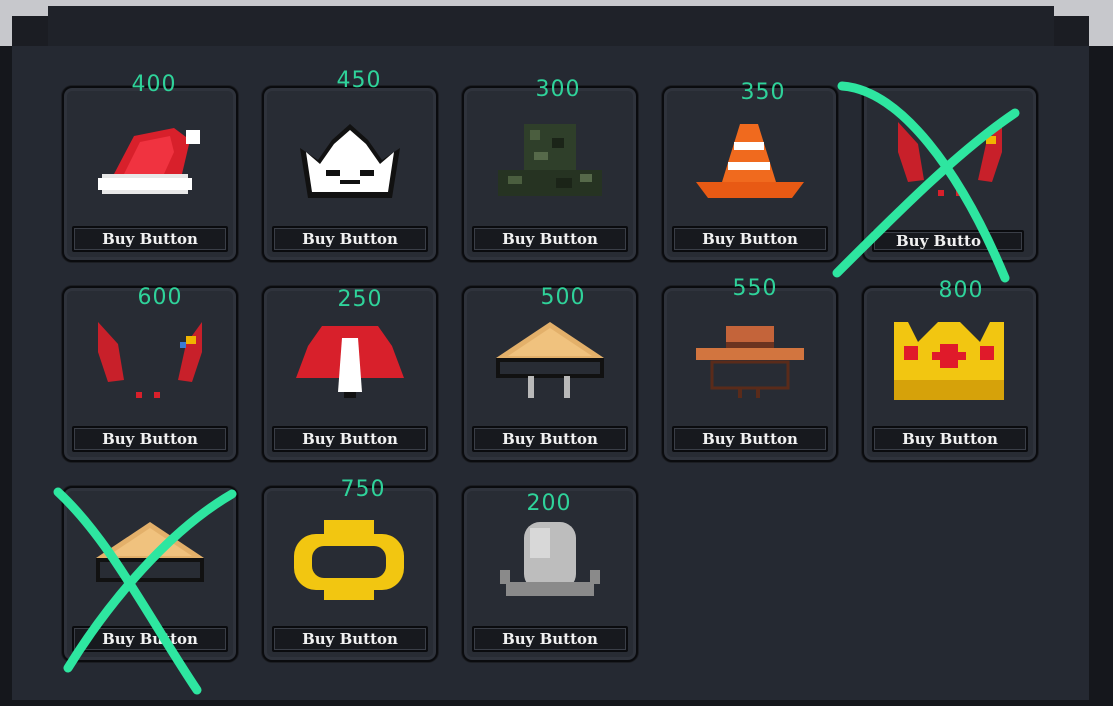 This screenshot has width=1113, height=706. Describe the element at coordinates (750, 161) in the screenshot. I see `traffic-cone-icon` at that location.